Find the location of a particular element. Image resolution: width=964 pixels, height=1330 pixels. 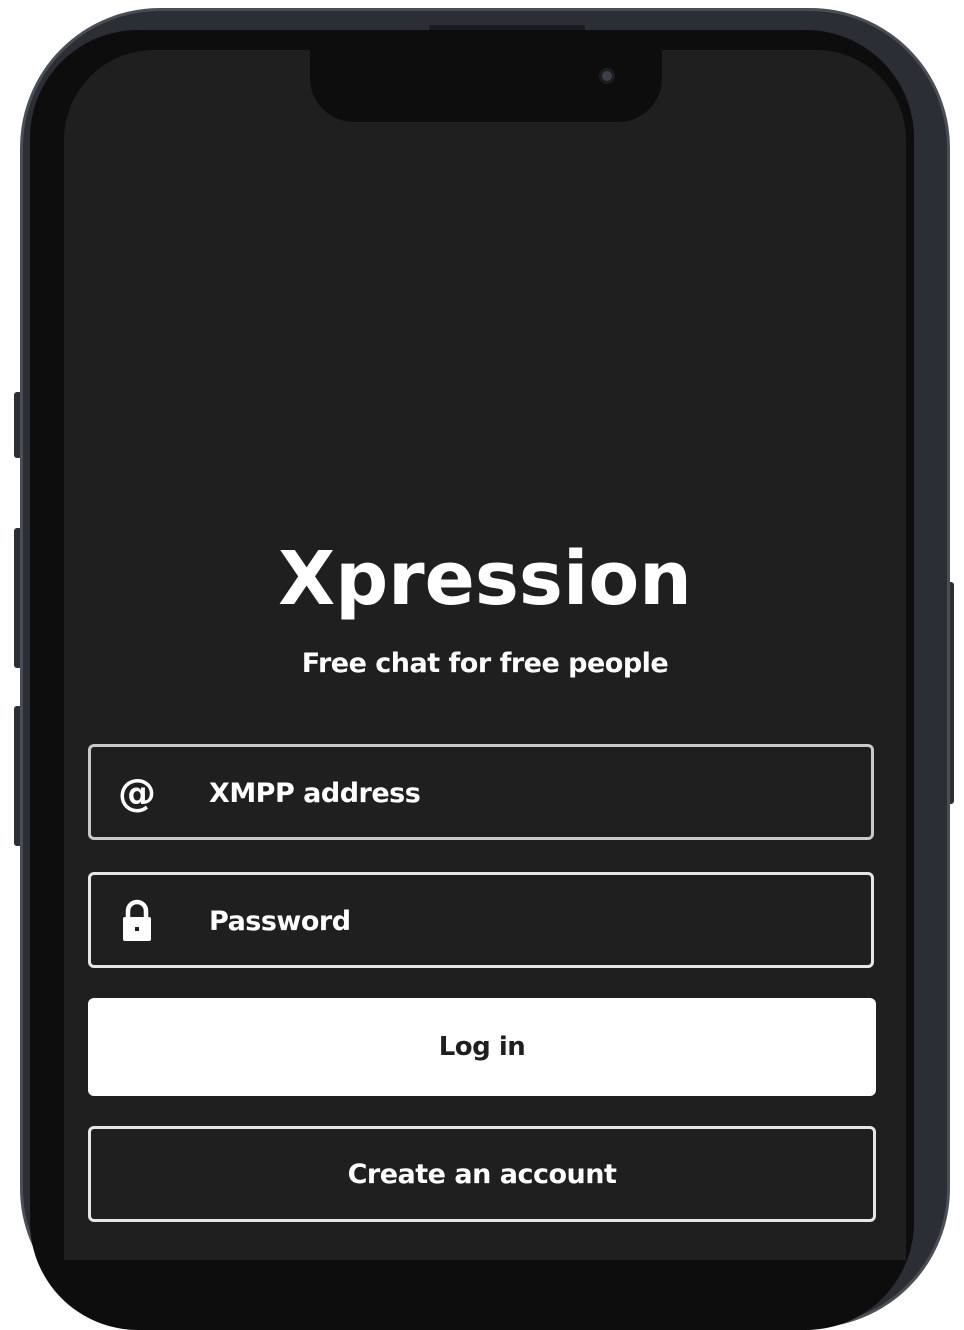

password-field is located at coordinates (481, 920).